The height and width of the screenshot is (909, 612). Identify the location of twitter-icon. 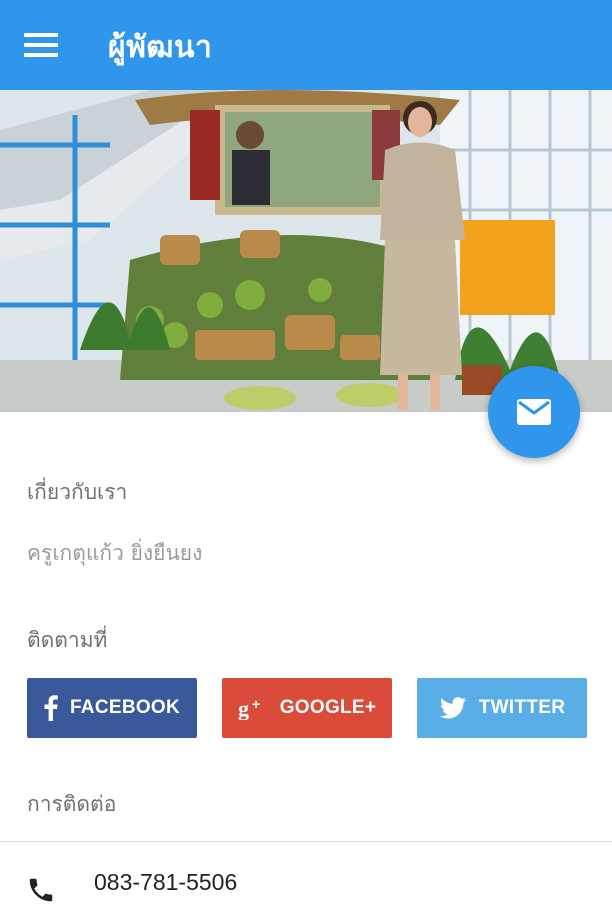
(453, 708).